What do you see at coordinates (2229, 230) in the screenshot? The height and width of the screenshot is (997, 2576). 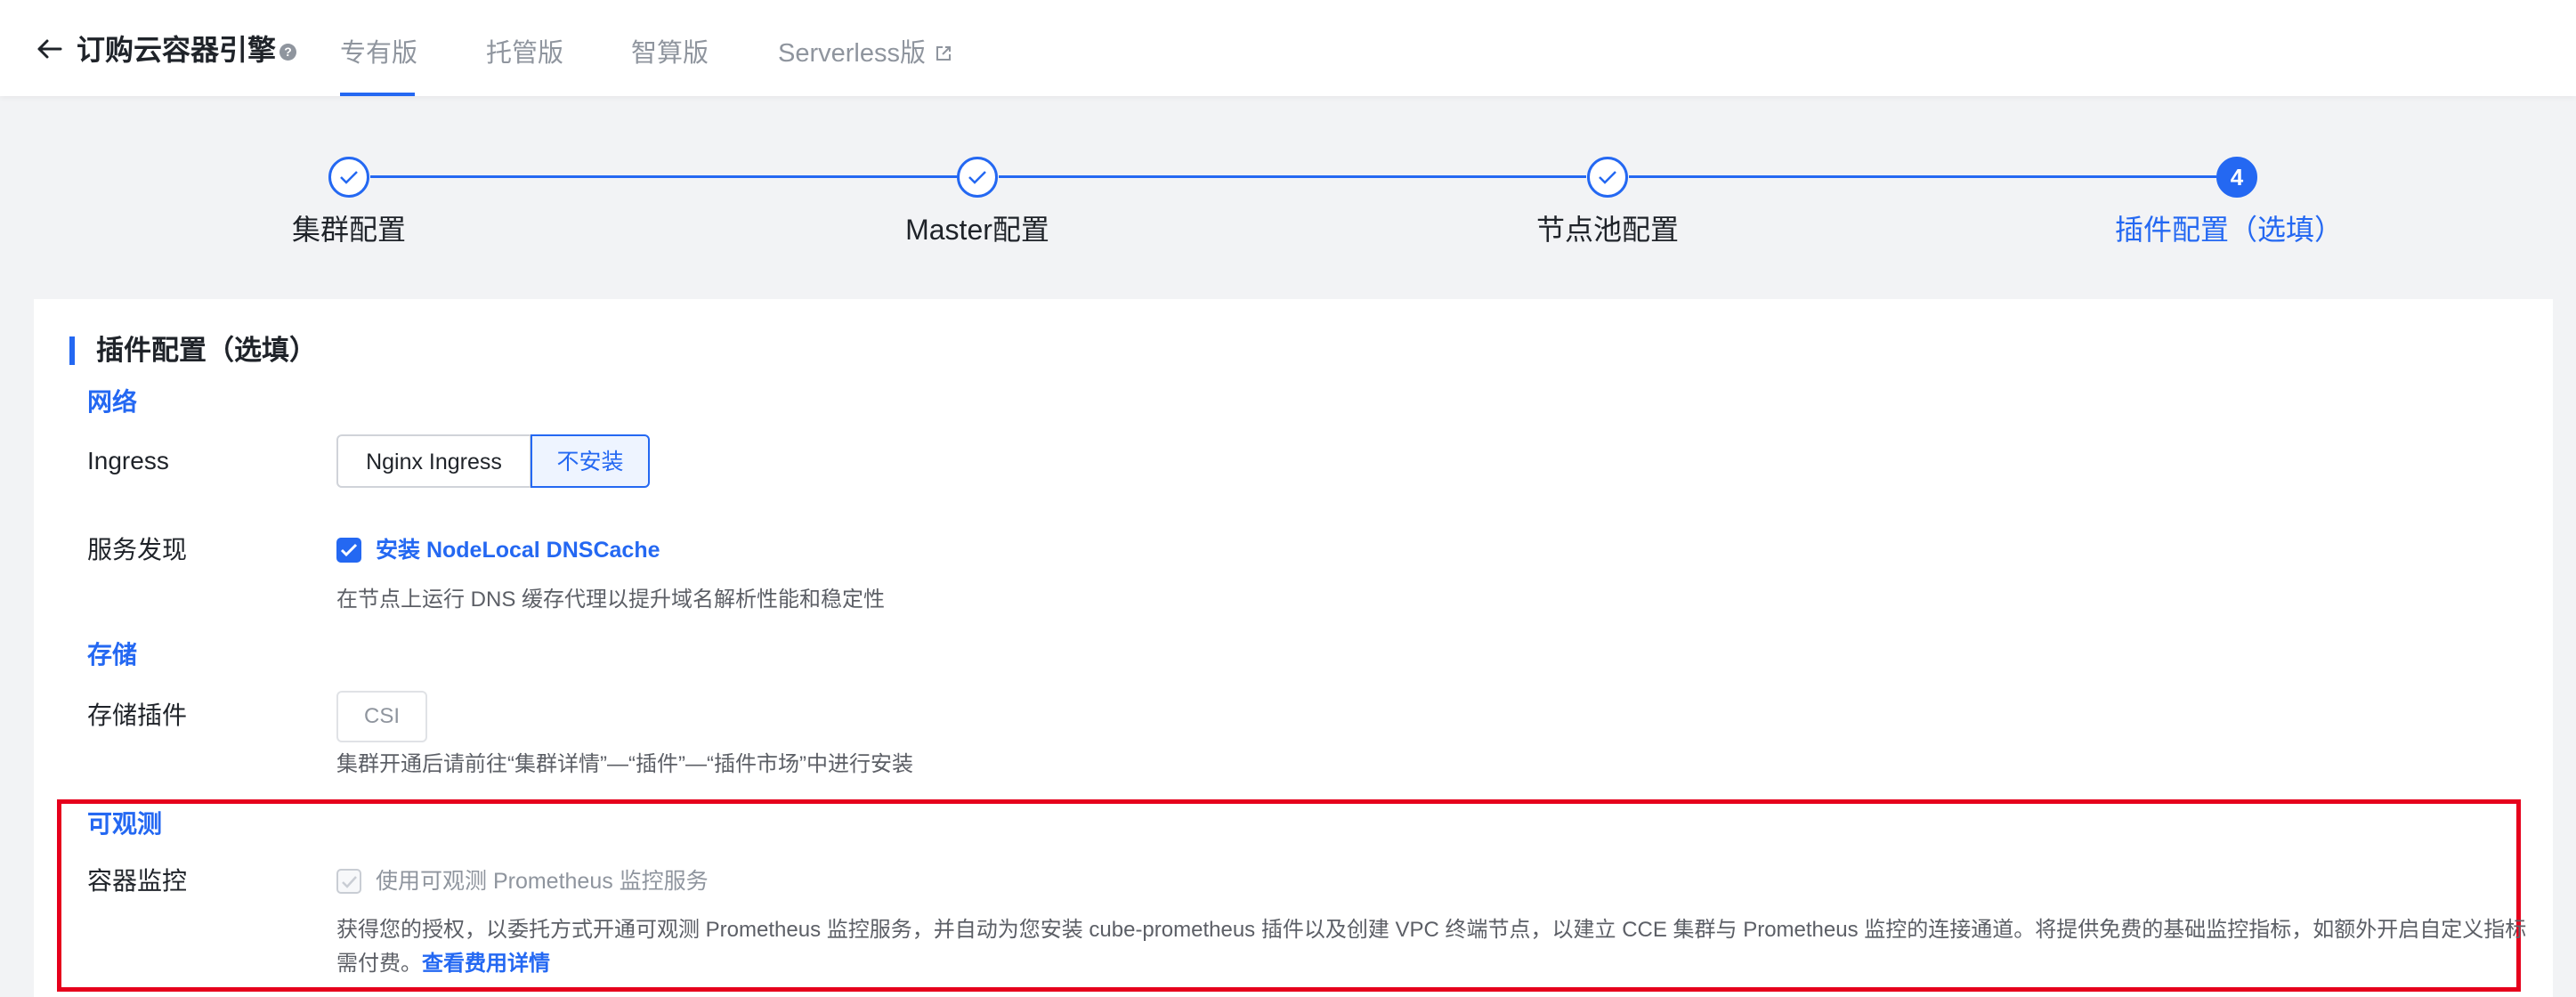 I see `step-label-plugin: 插件配置（选填）` at bounding box center [2229, 230].